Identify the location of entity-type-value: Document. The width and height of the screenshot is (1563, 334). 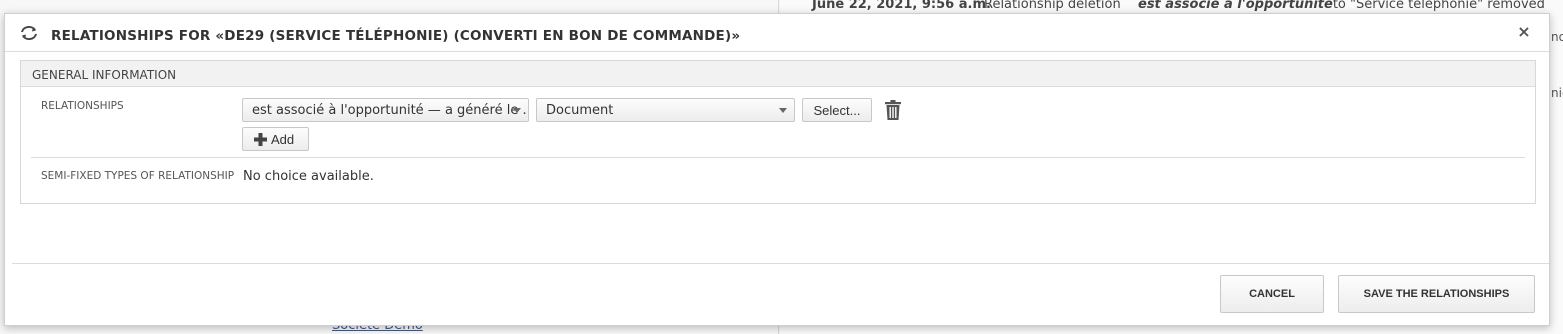
(580, 110).